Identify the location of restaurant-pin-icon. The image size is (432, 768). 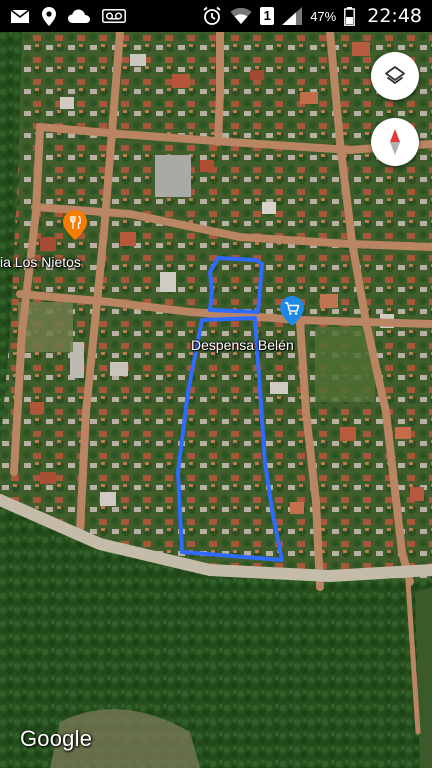
(75, 225).